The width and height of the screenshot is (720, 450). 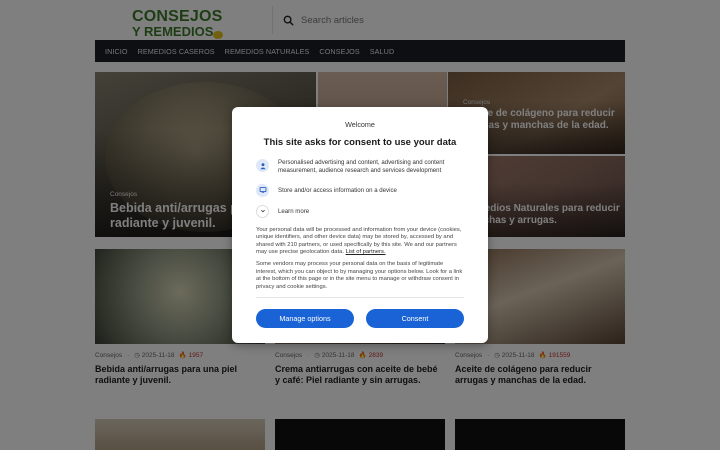 I want to click on learn-more-label: Learn more, so click(x=293, y=212).